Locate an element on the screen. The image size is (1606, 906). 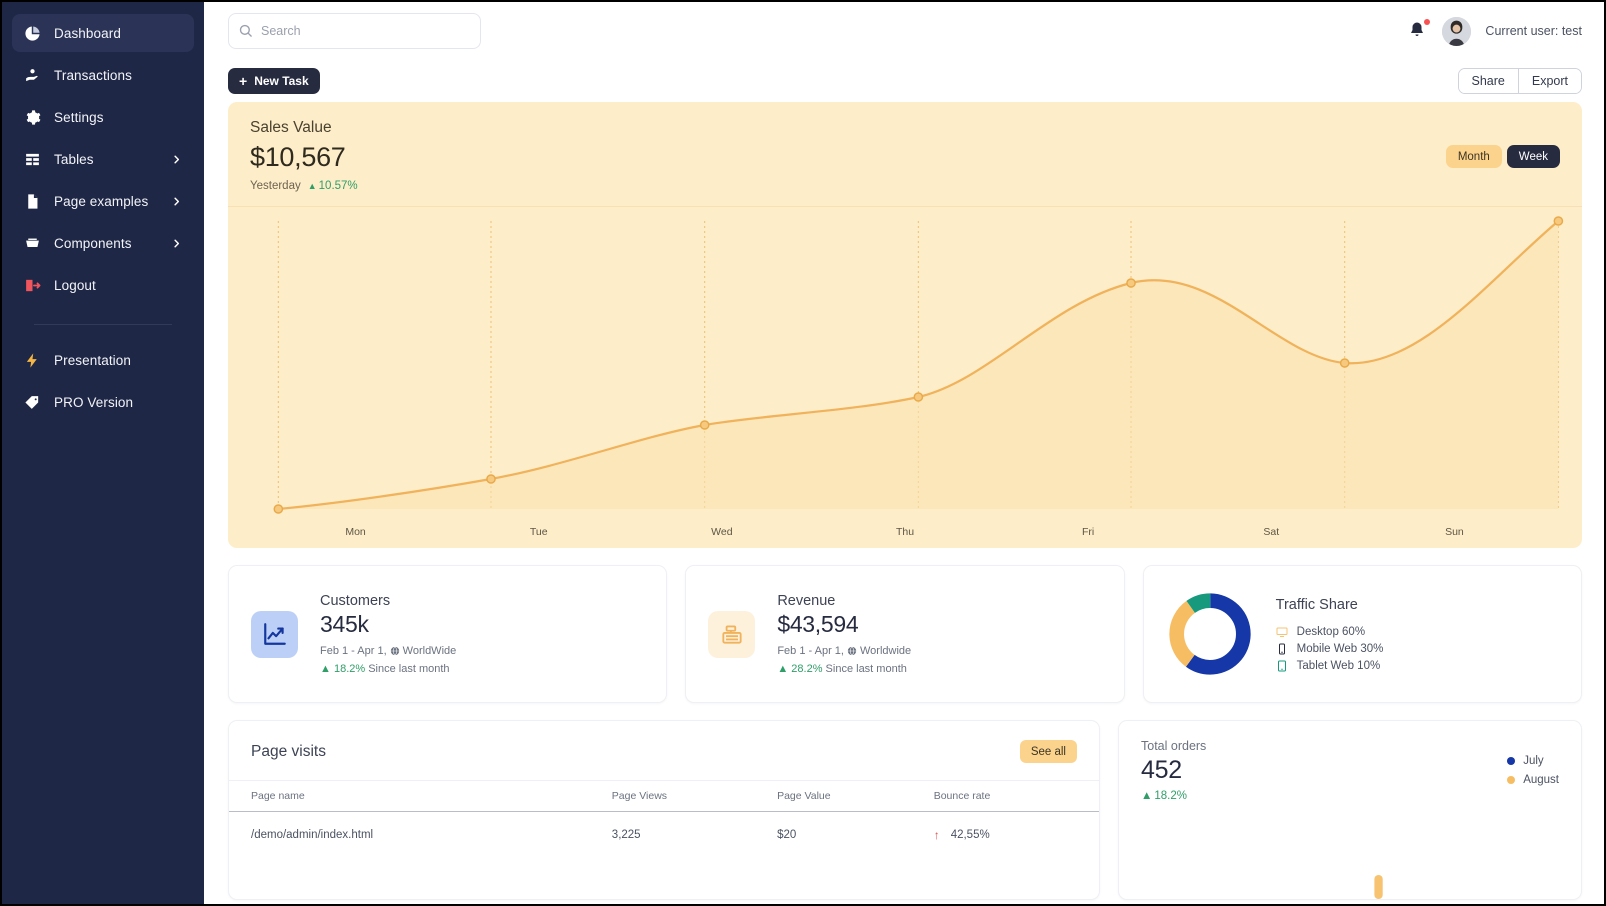
sidebar-item-page-examples: Page examples is located at coordinates (103, 201).